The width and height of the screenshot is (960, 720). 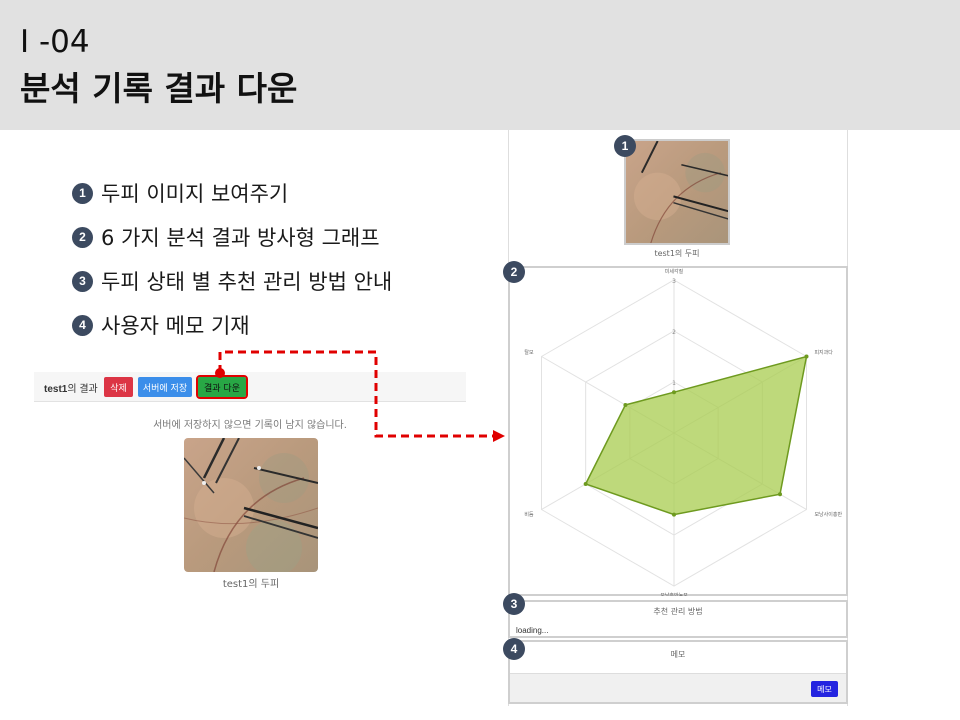 I want to click on bullet-text: 두피 이미지 보여주기, so click(x=195, y=194).